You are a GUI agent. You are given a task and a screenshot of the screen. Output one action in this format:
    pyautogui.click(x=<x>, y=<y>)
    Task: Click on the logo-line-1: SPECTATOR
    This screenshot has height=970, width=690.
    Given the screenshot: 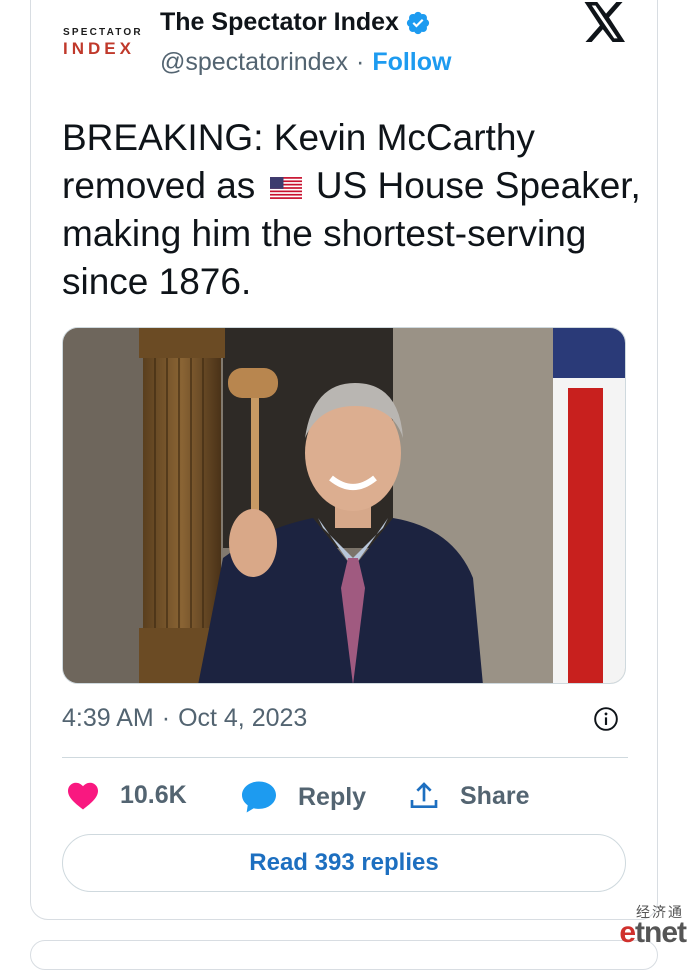 What is the action you would take?
    pyautogui.click(x=103, y=32)
    